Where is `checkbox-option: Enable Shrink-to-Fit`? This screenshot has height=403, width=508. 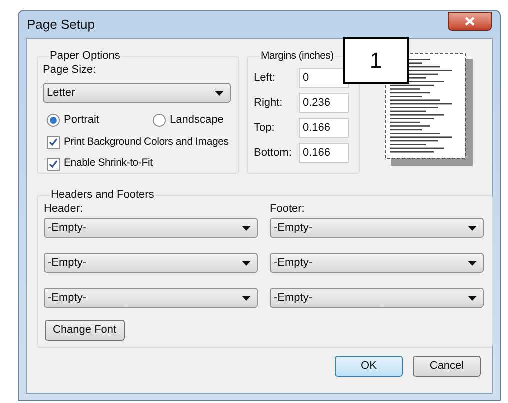 checkbox-option: Enable Shrink-to-Fit is located at coordinates (140, 164).